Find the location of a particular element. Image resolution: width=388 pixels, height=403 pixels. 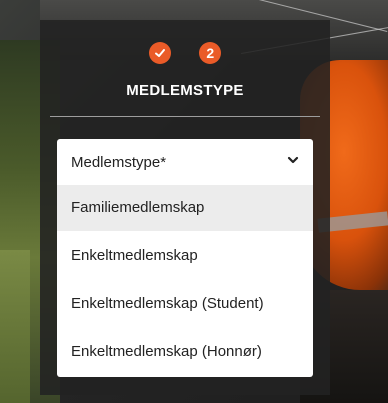

chevron-down-icon is located at coordinates (293, 160).